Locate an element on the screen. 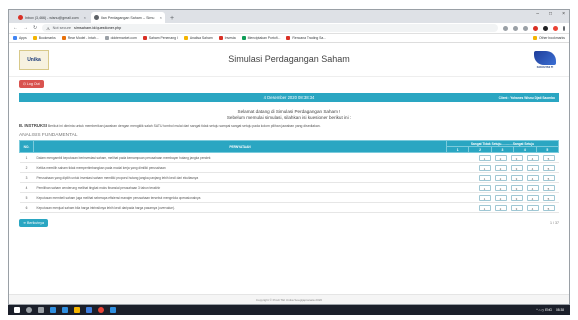 The width and height of the screenshot is (578, 320). footer-row: ➜ Berikutnya 1 / 37 is located at coordinates (289, 223).